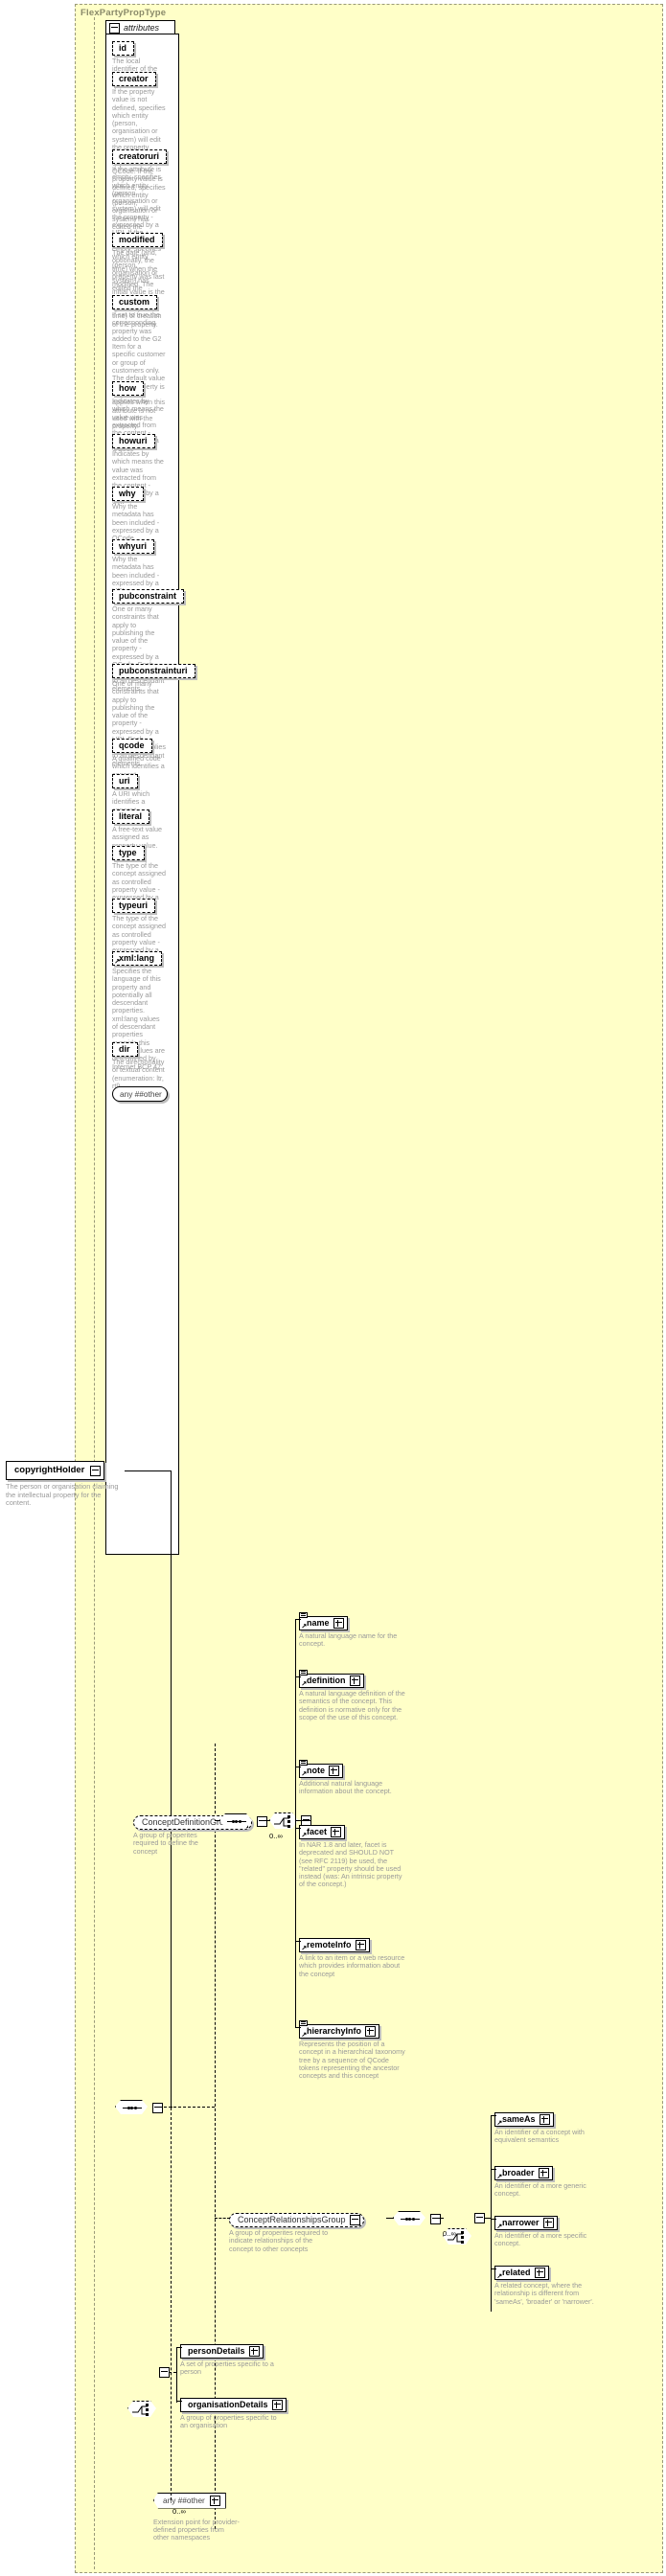  What do you see at coordinates (128, 494) in the screenshot?
I see `attribute-name: why` at bounding box center [128, 494].